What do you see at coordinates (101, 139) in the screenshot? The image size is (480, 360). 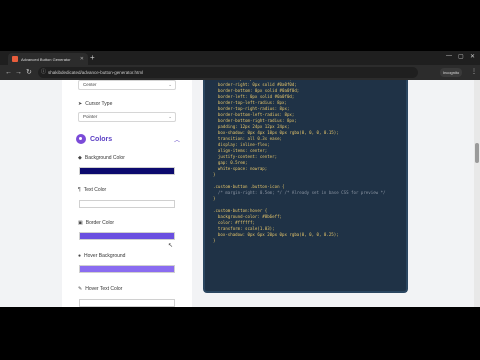 I see `section-title: Colors` at bounding box center [101, 139].